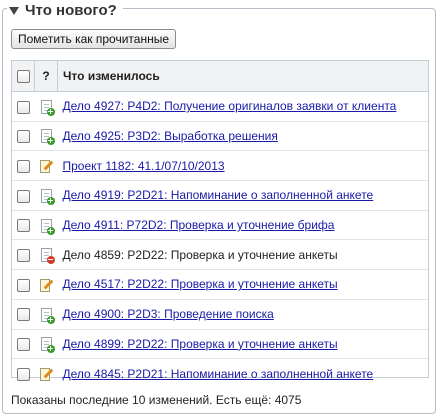 The image size is (440, 418). What do you see at coordinates (71, 10) in the screenshot?
I see `panel-title: Что нового?` at bounding box center [71, 10].